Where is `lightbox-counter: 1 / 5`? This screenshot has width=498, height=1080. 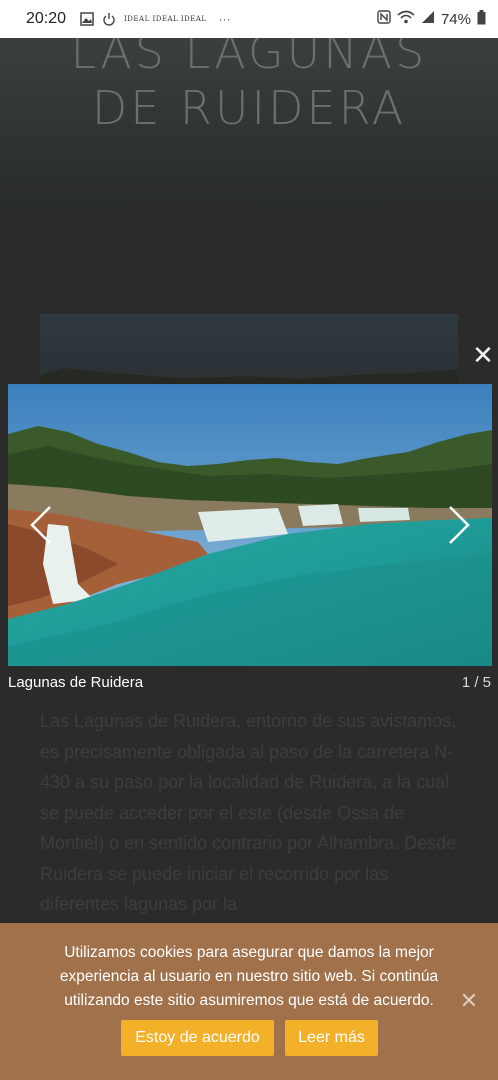 lightbox-counter: 1 / 5 is located at coordinates (476, 682).